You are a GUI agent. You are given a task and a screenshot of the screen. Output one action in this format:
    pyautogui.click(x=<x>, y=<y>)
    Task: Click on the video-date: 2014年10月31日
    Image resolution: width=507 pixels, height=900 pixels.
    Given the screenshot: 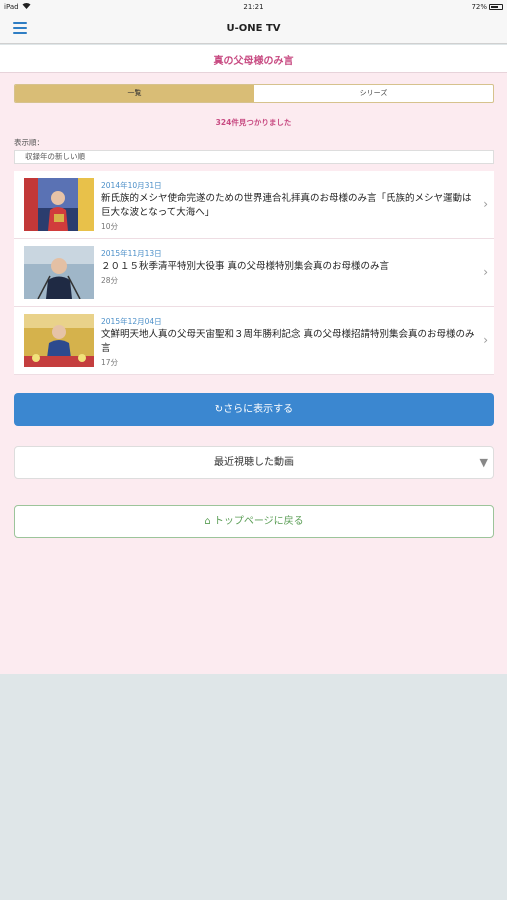 What is the action you would take?
    pyautogui.click(x=131, y=185)
    